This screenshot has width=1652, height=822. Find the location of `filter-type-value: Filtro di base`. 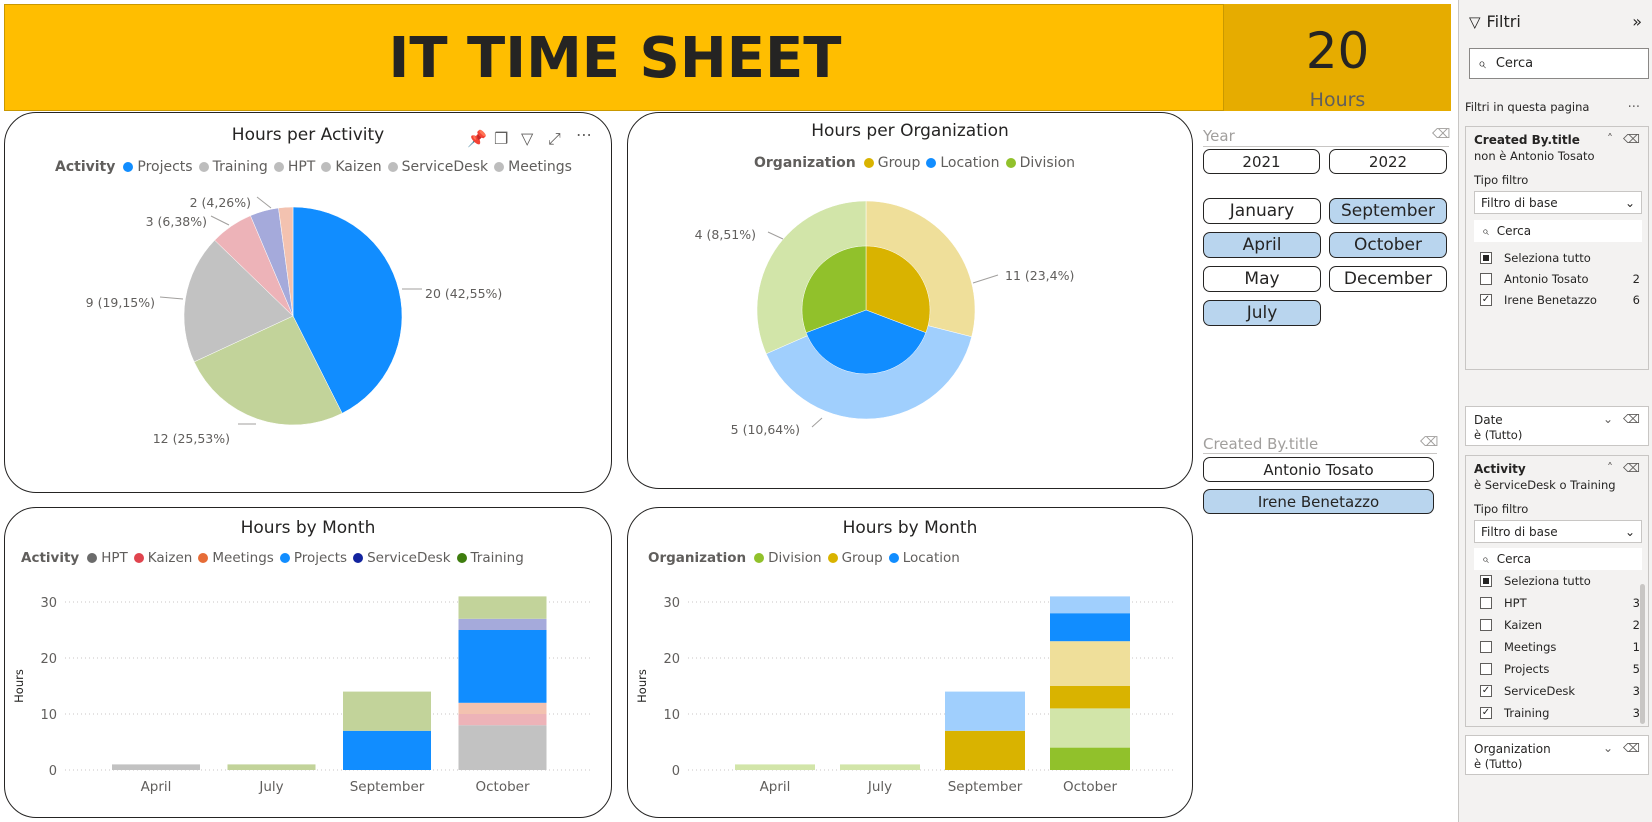

filter-type-value: Filtro di base is located at coordinates (1519, 531).